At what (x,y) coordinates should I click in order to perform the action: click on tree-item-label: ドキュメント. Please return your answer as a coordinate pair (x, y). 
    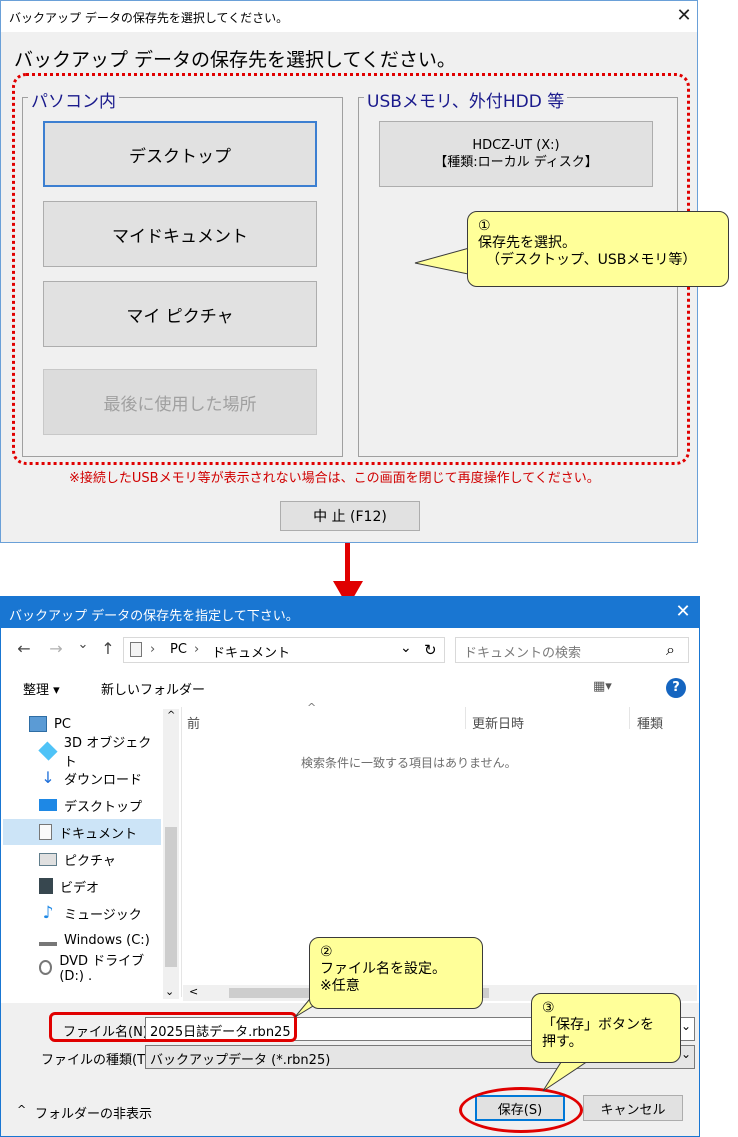
    Looking at the image, I should click on (98, 834).